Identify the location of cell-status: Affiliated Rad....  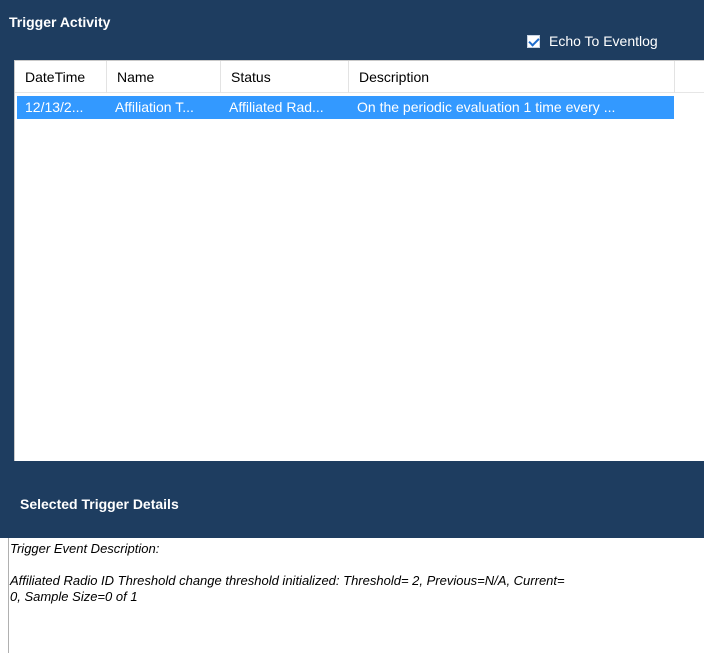
(276, 107).